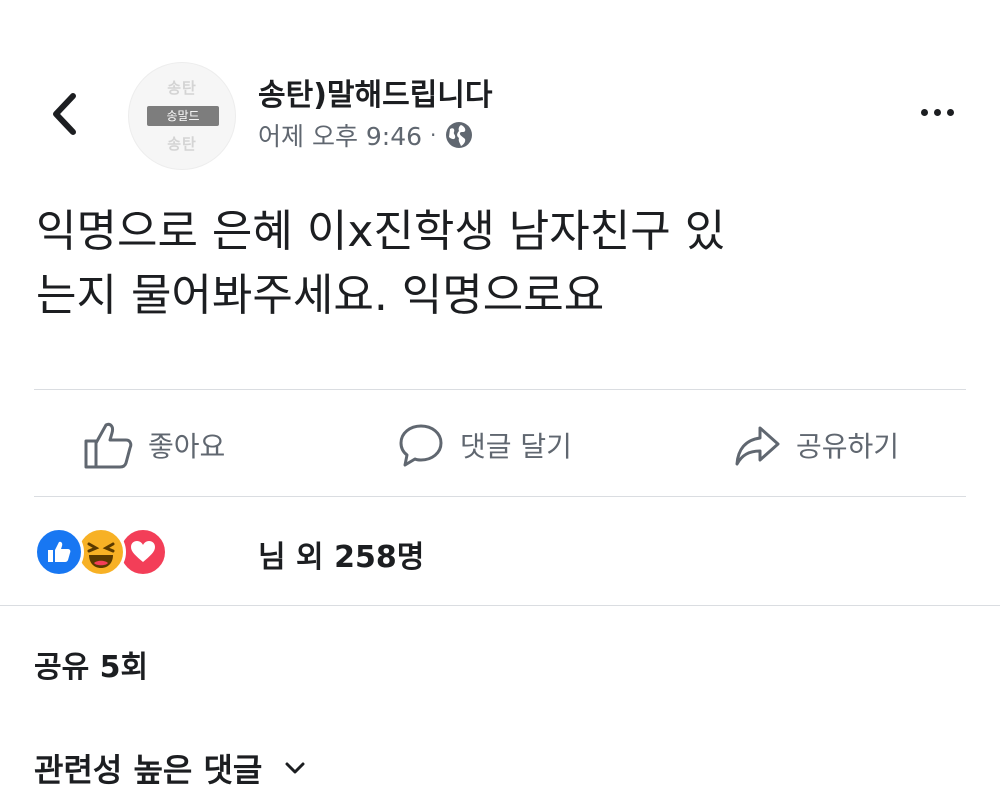 The width and height of the screenshot is (1000, 809). What do you see at coordinates (381, 231) in the screenshot?
I see `post-text-line: 익명으로 은혜 이x진학생 남자친구 있` at bounding box center [381, 231].